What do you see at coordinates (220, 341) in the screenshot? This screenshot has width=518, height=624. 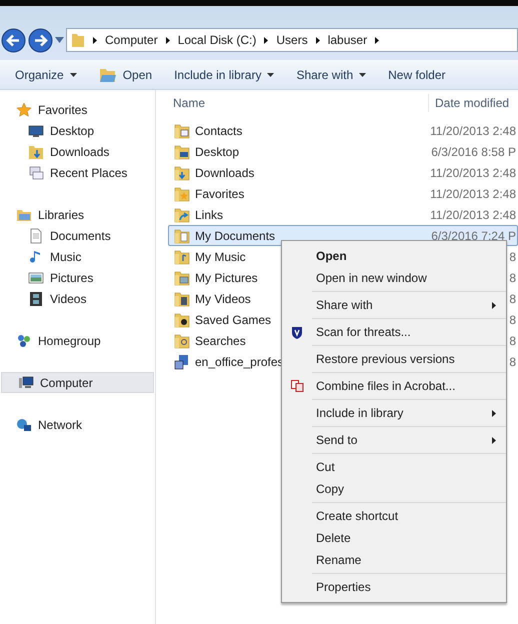 I see `file-name: Searches` at bounding box center [220, 341].